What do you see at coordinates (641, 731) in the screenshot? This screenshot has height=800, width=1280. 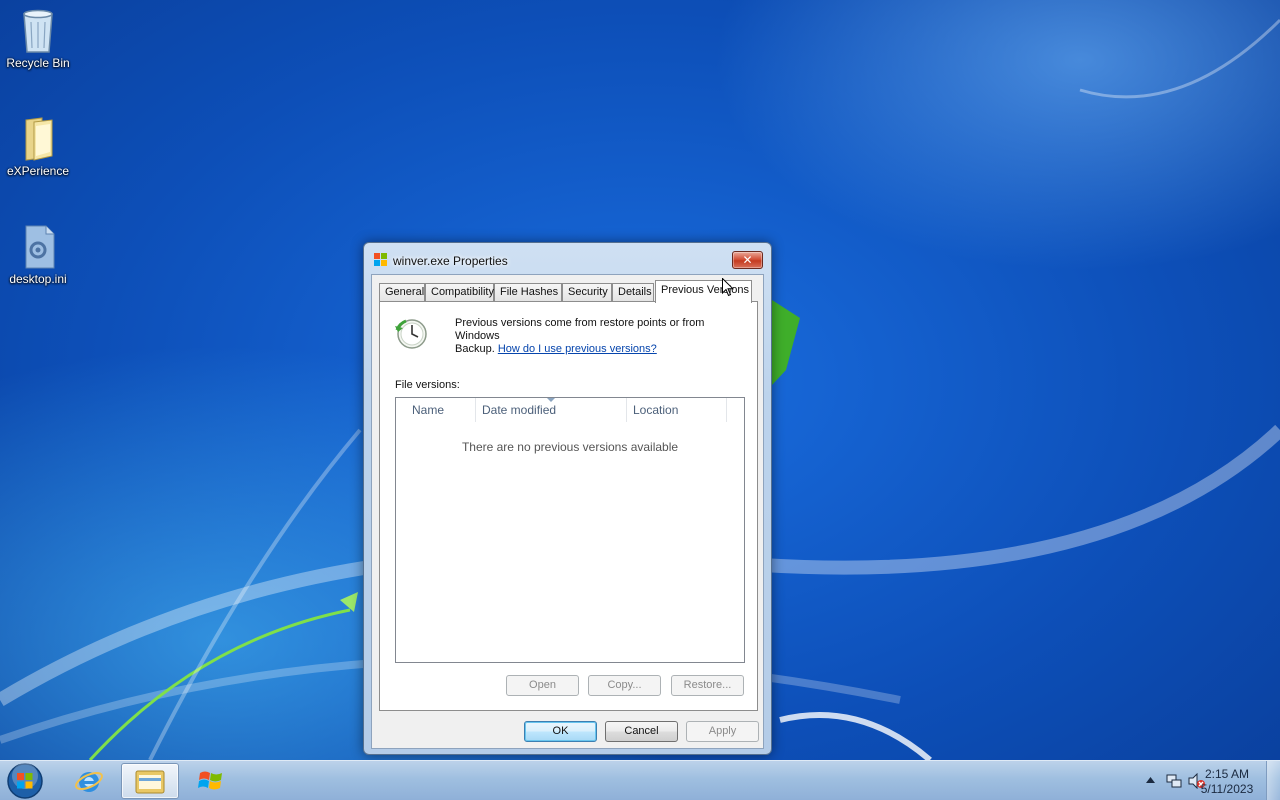 I see `cancel-button: Cancel` at bounding box center [641, 731].